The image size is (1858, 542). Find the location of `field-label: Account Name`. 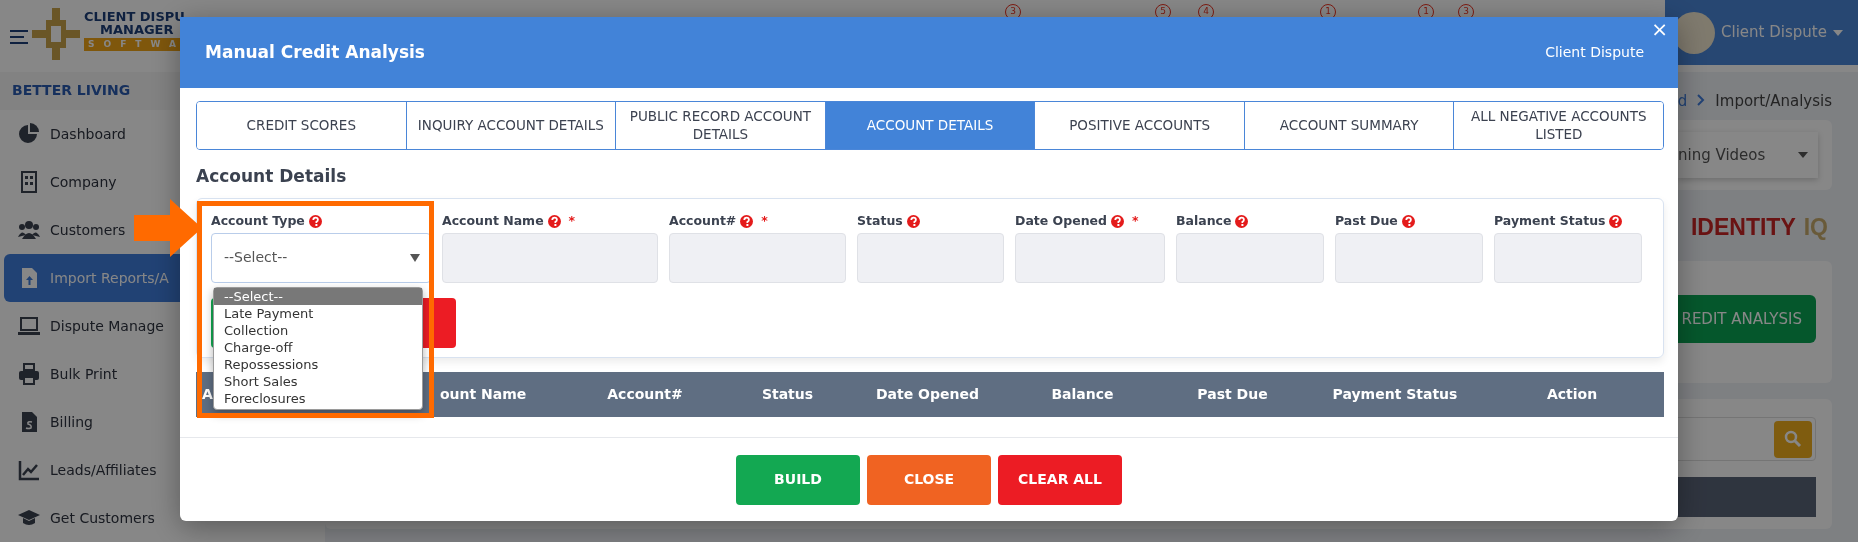

field-label: Account Name is located at coordinates (493, 221).